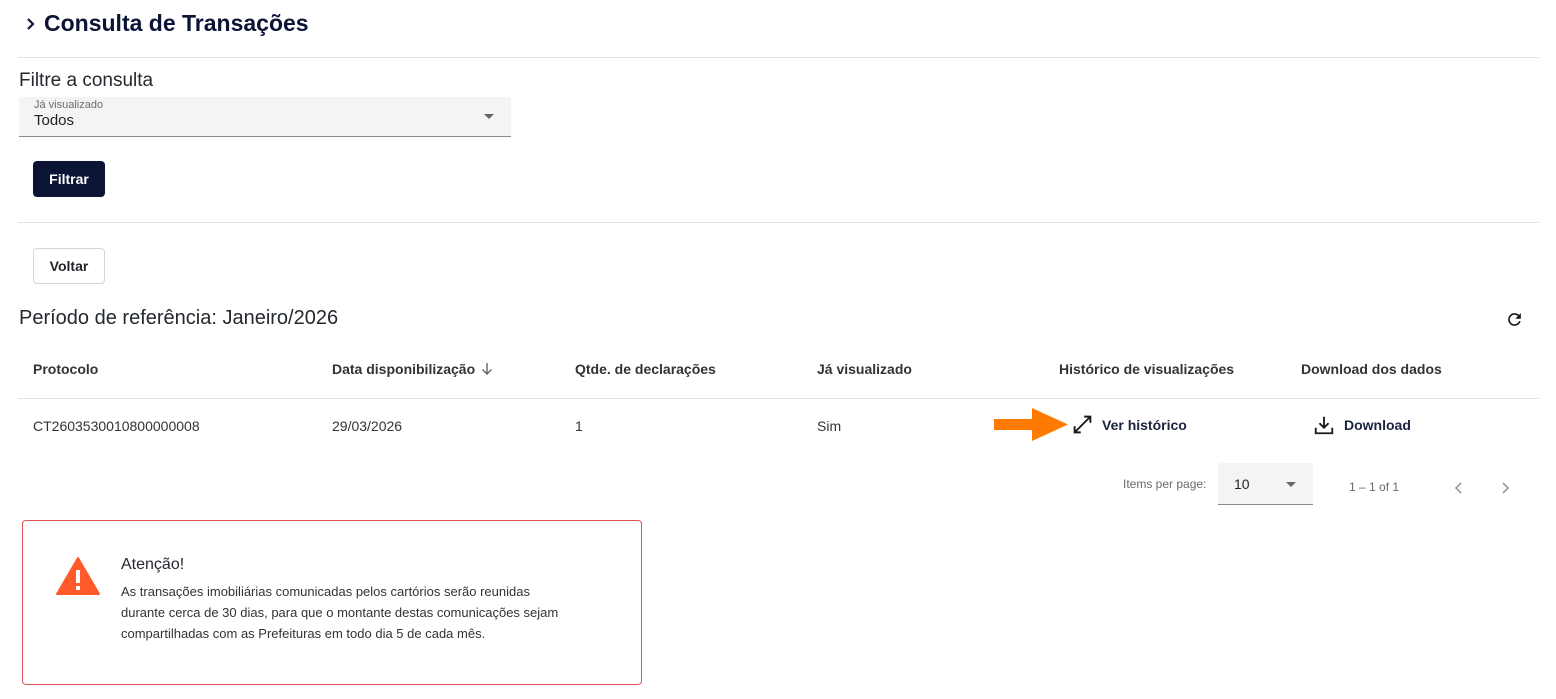  I want to click on col-header-protocolo: Protocolo, so click(66, 369).